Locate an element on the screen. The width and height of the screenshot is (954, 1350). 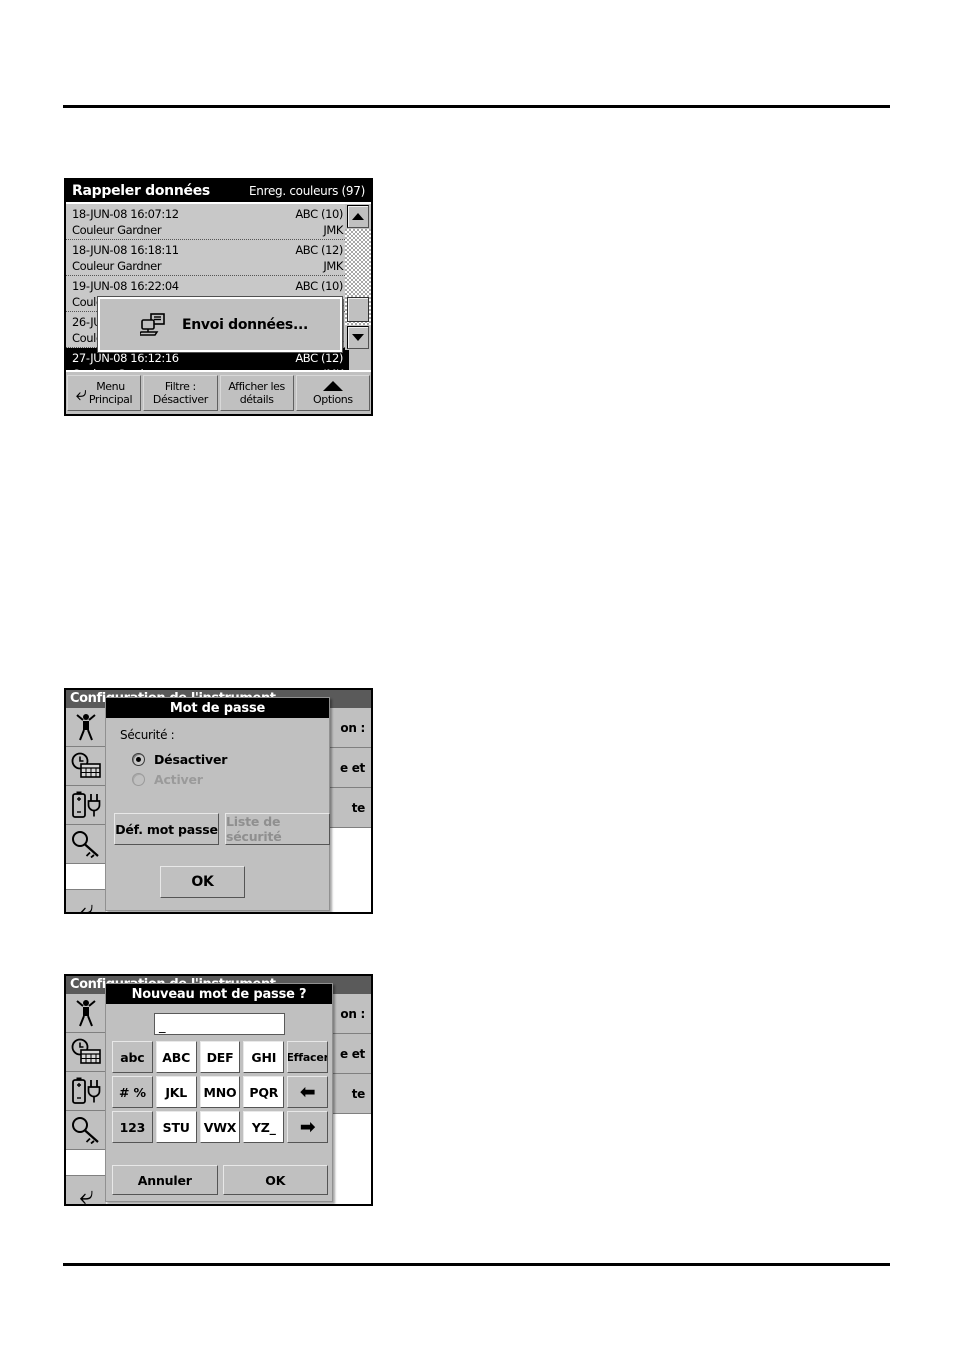
key-ABC: ABC is located at coordinates (176, 1057).